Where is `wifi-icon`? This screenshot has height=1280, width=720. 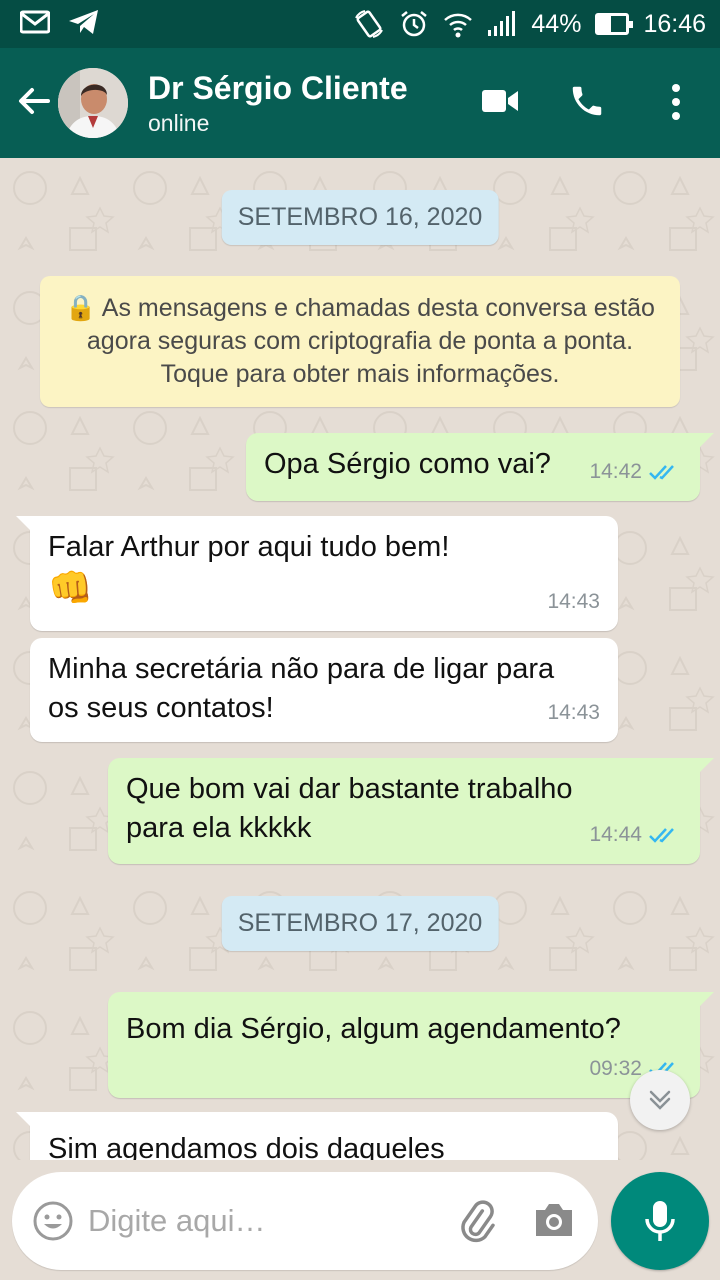 wifi-icon is located at coordinates (458, 25).